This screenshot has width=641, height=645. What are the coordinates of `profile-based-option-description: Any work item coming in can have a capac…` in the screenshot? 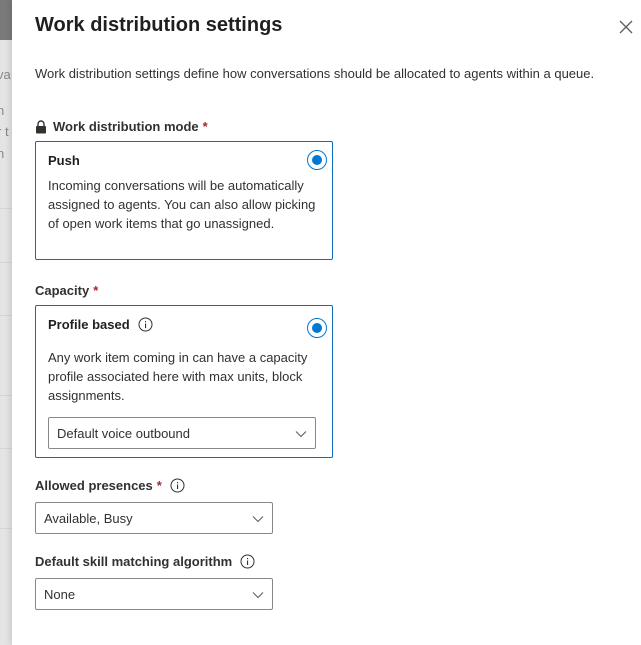 It's located at (178, 376).